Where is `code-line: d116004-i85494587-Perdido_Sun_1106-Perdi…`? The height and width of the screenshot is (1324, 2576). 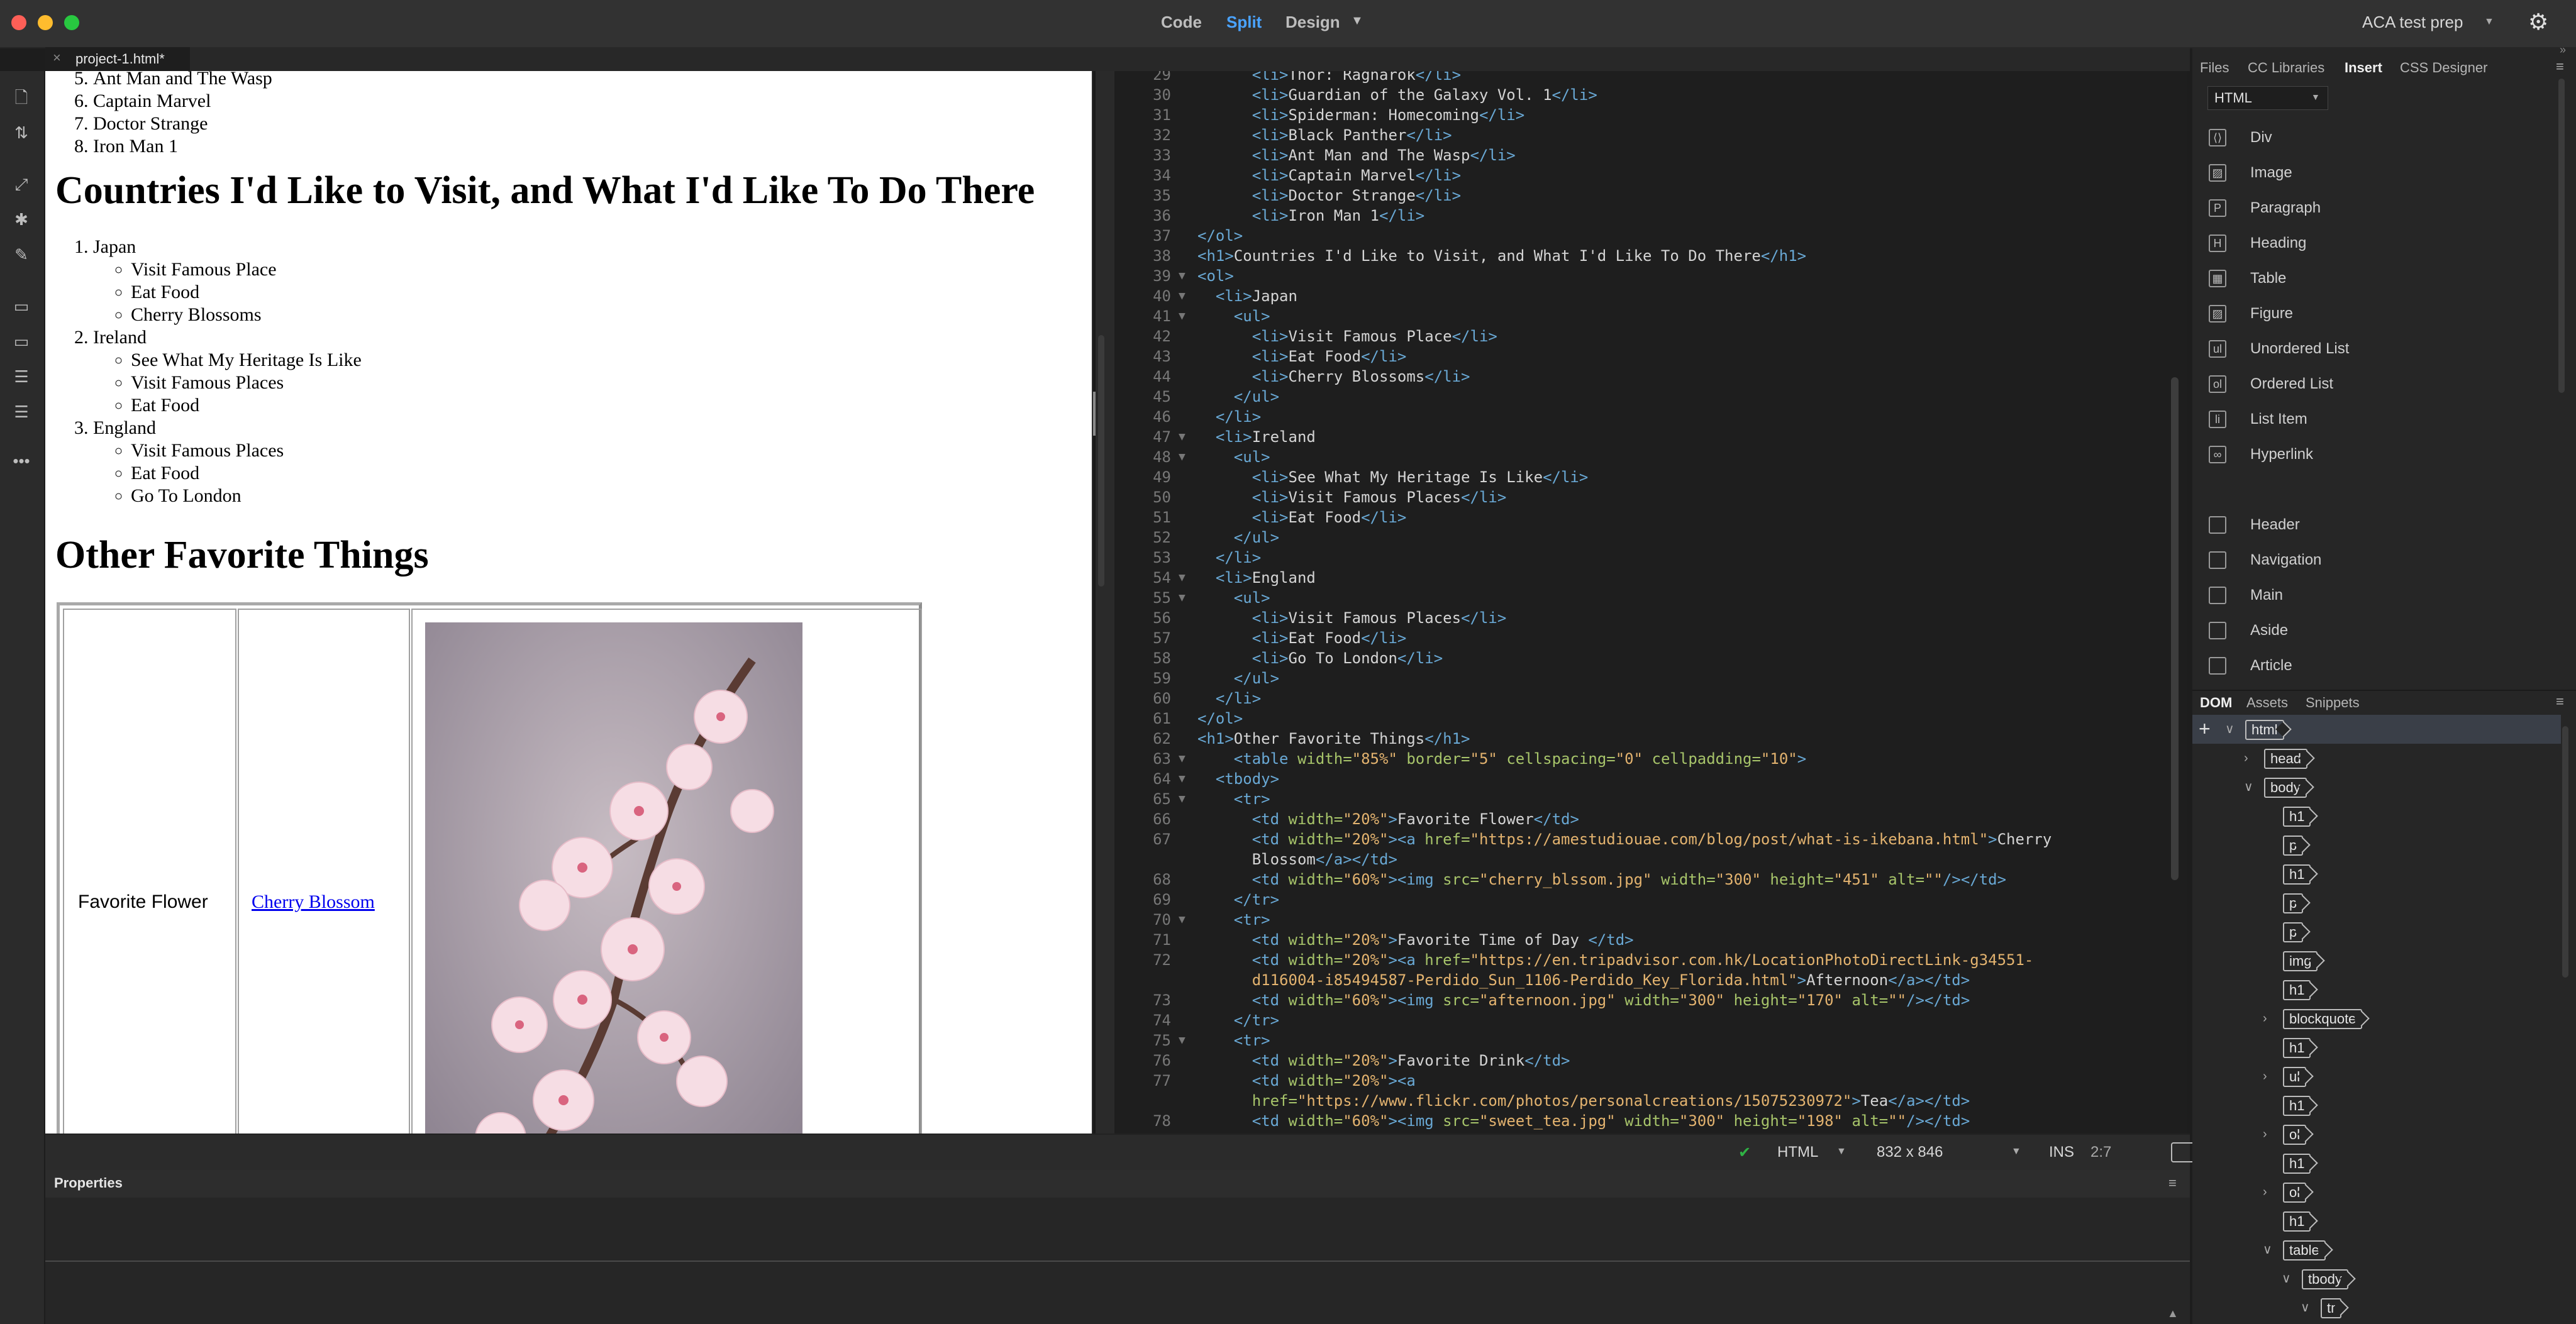
code-line: d116004-i85494587-Perdido_Sun_1106-Perdi… is located at coordinates (1649, 980).